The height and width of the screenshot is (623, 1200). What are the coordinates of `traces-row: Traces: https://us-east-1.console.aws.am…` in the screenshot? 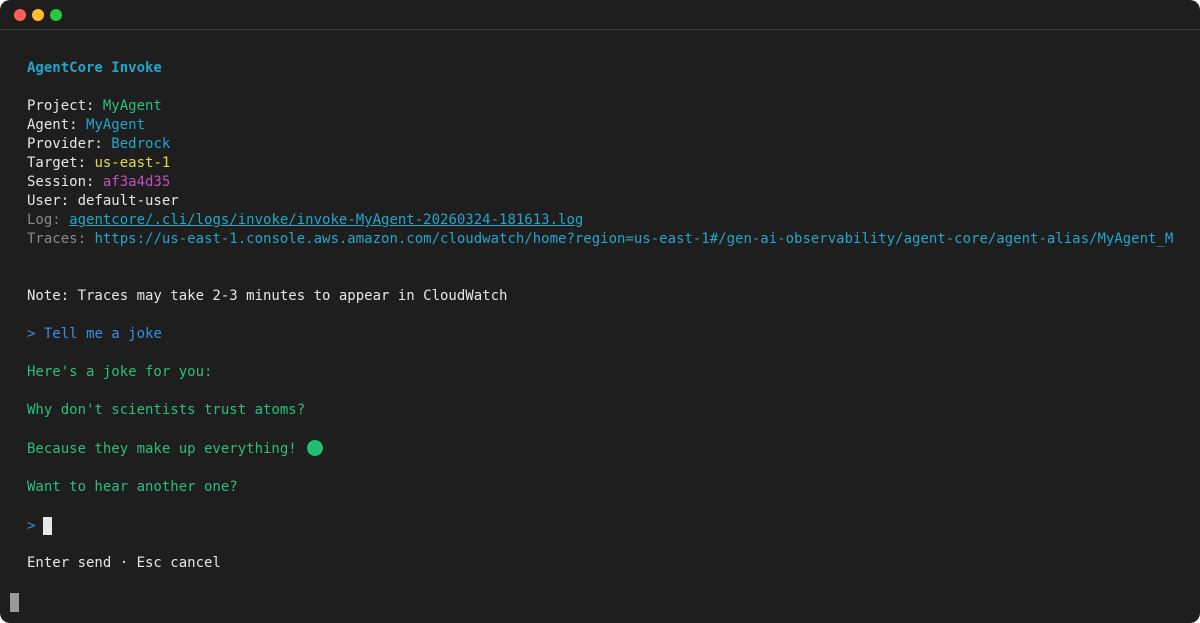 It's located at (600, 239).